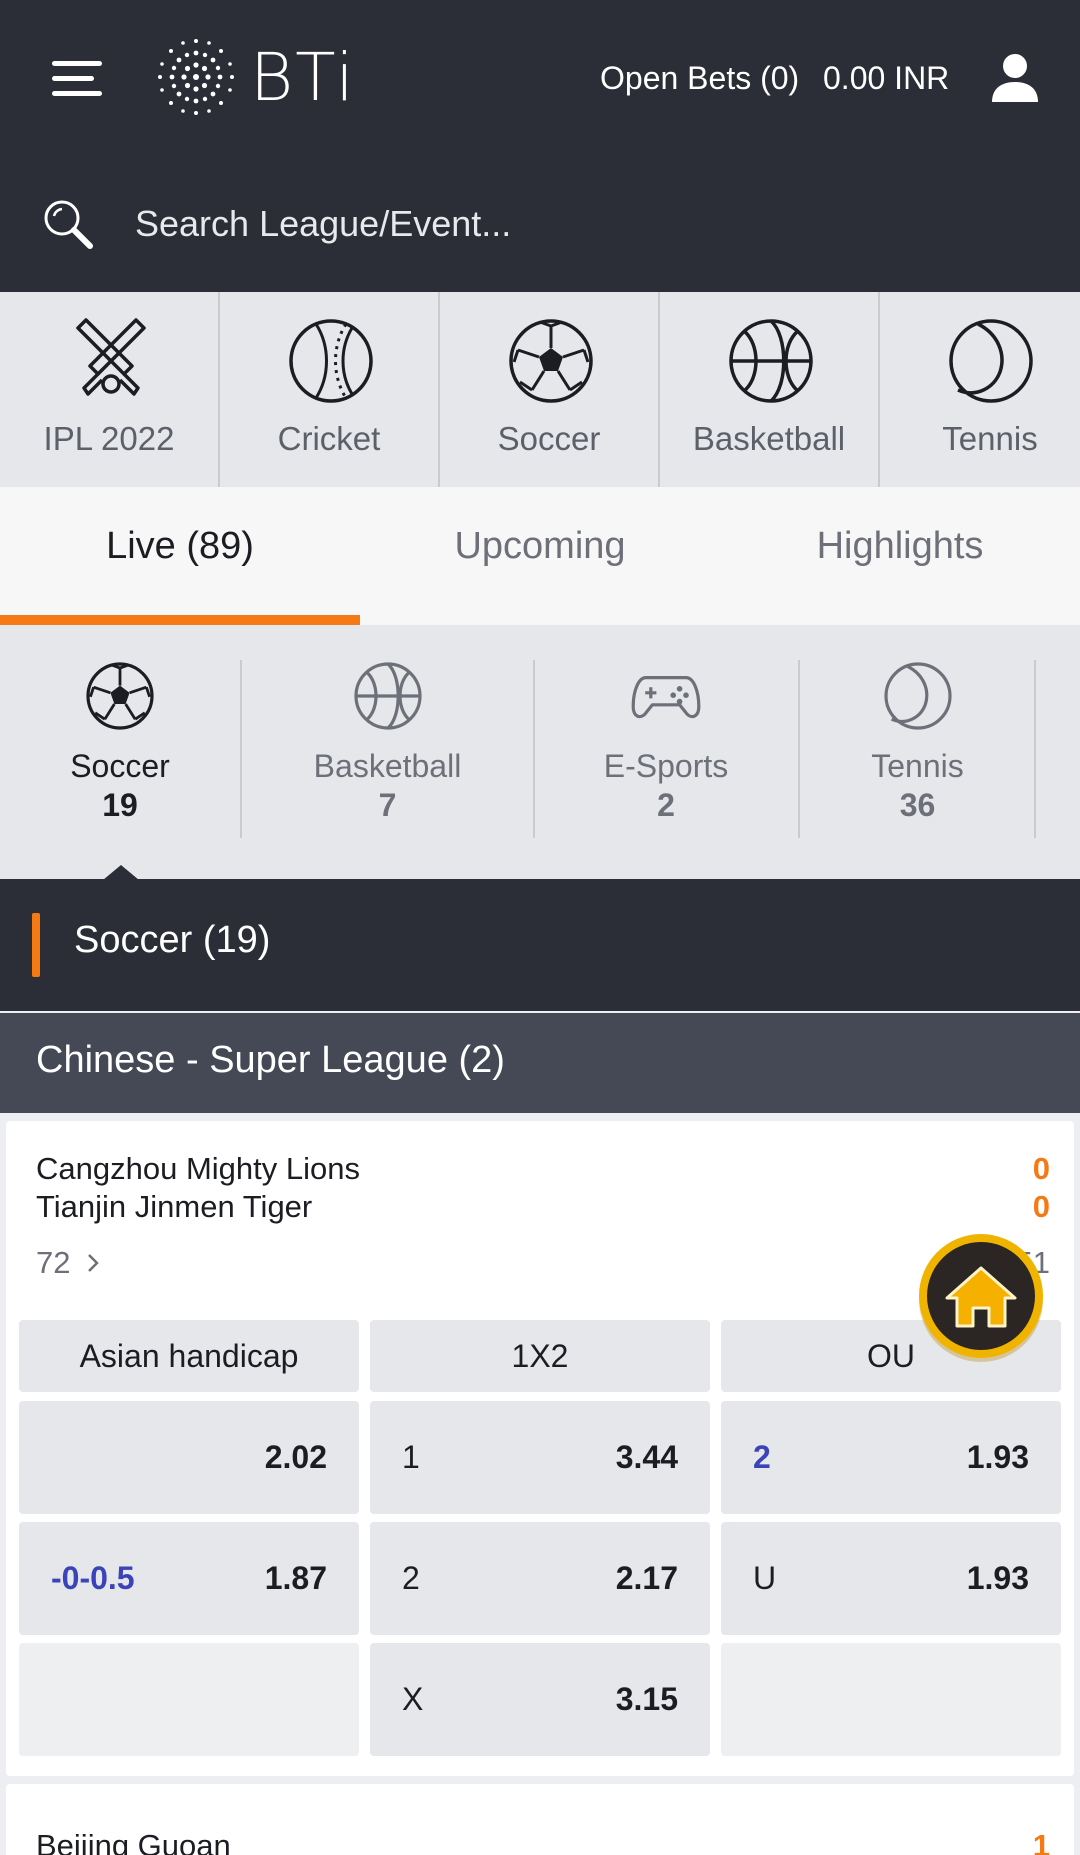  Describe the element at coordinates (68, 224) in the screenshot. I see `search-icon` at that location.